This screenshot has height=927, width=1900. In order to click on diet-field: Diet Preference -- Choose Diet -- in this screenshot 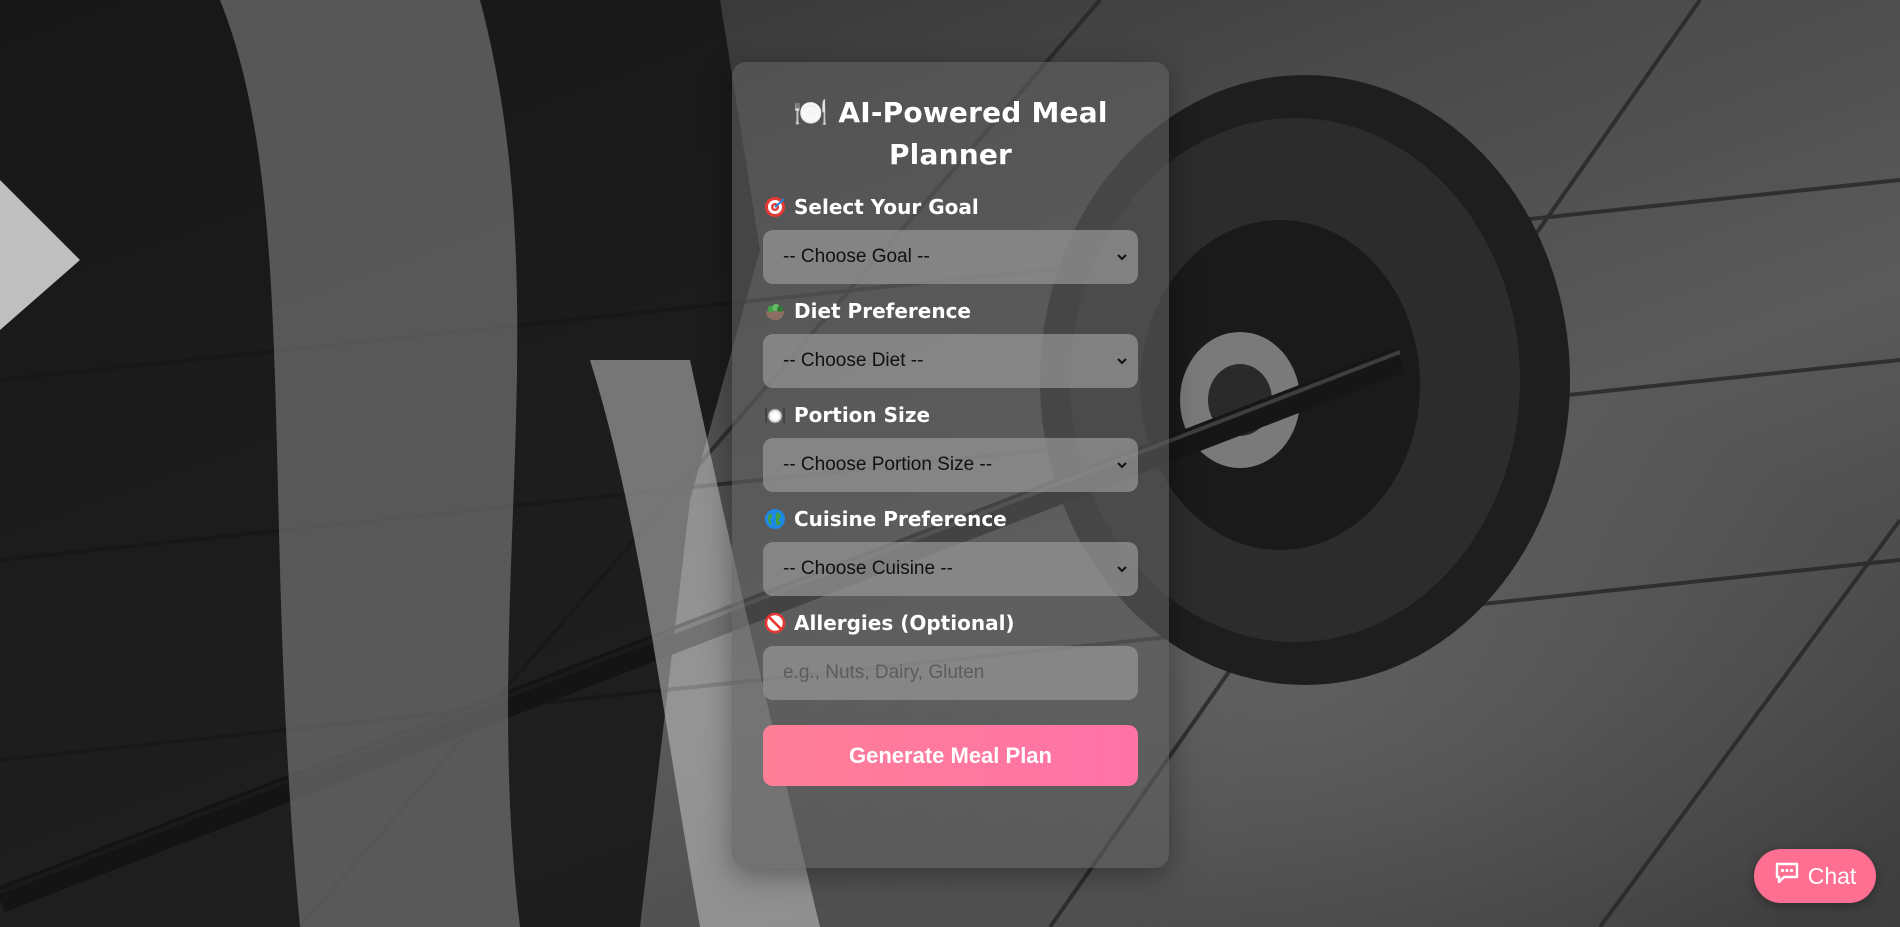, I will do `click(950, 343)`.